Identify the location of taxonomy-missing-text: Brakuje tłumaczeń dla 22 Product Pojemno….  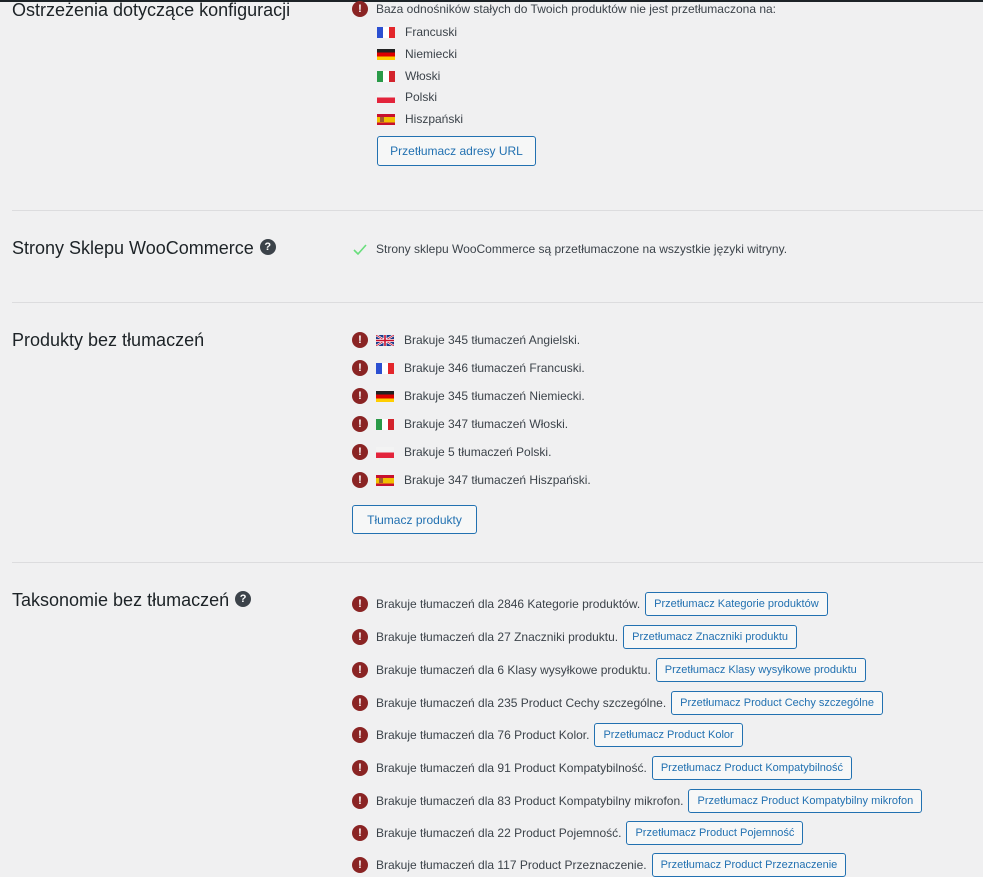
(499, 833).